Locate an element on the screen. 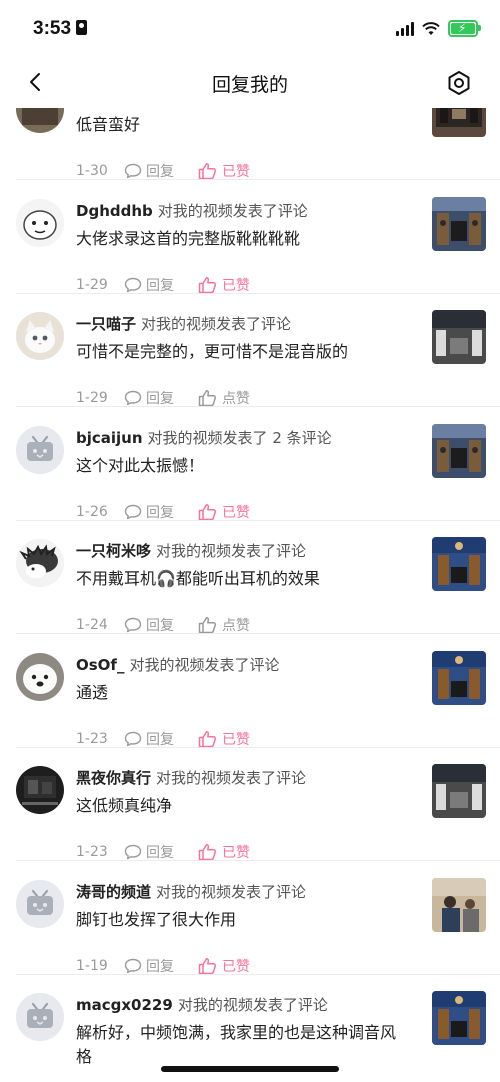 The height and width of the screenshot is (1082, 500). username: 涛哥的频道 is located at coordinates (113, 892).